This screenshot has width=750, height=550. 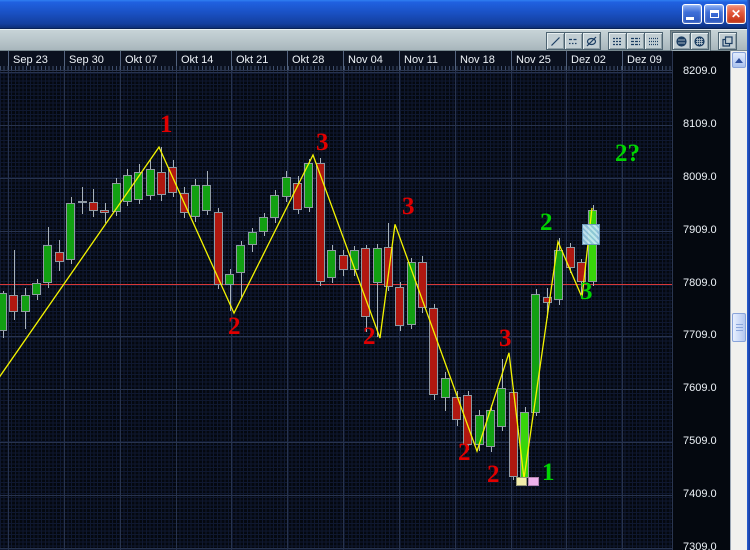 I want to click on price-label: 7709.0, so click(x=700, y=335).